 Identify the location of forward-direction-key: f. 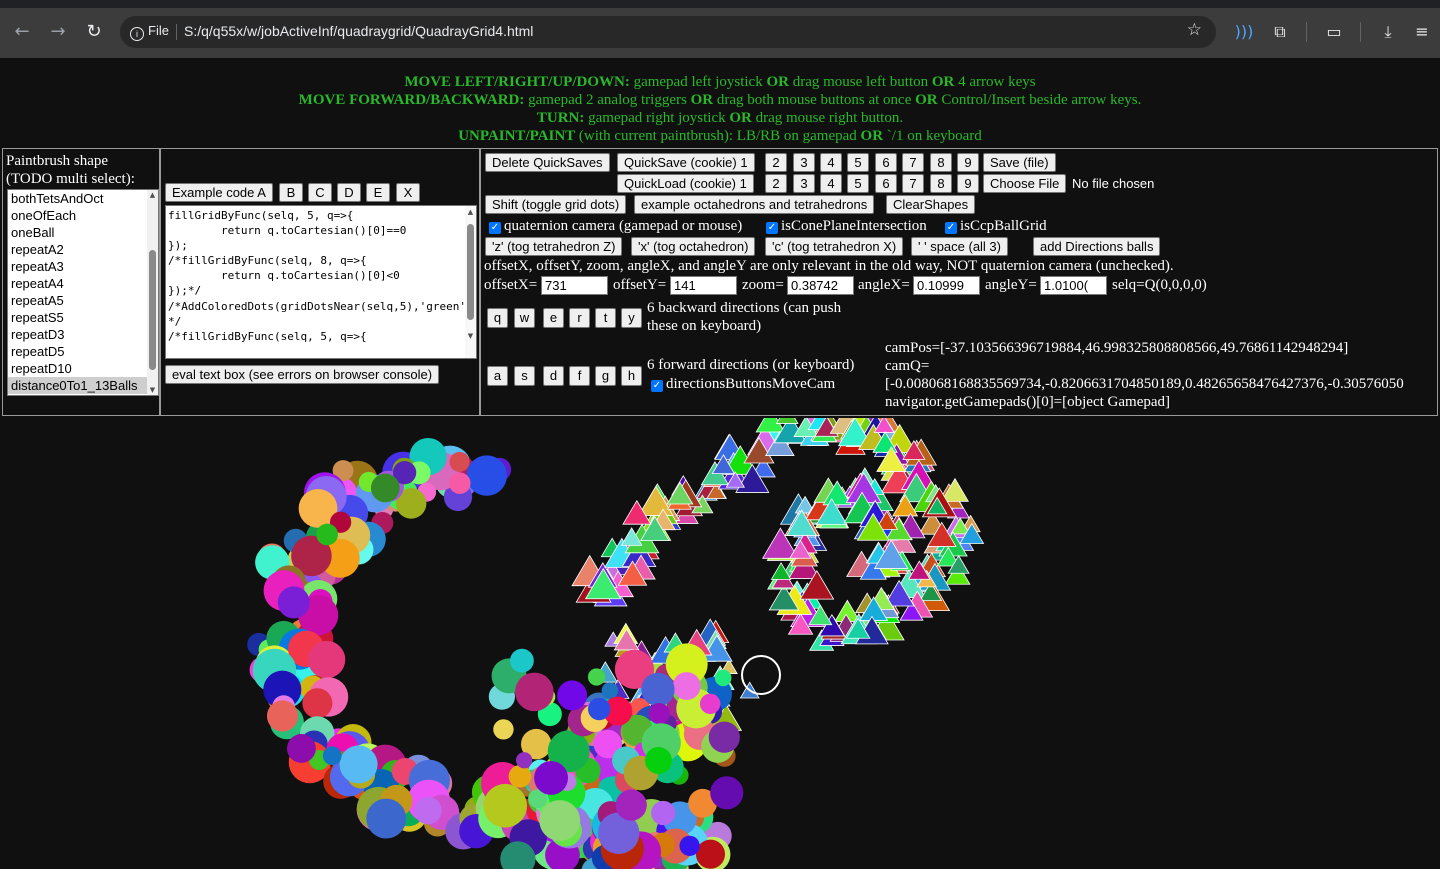
(579, 376).